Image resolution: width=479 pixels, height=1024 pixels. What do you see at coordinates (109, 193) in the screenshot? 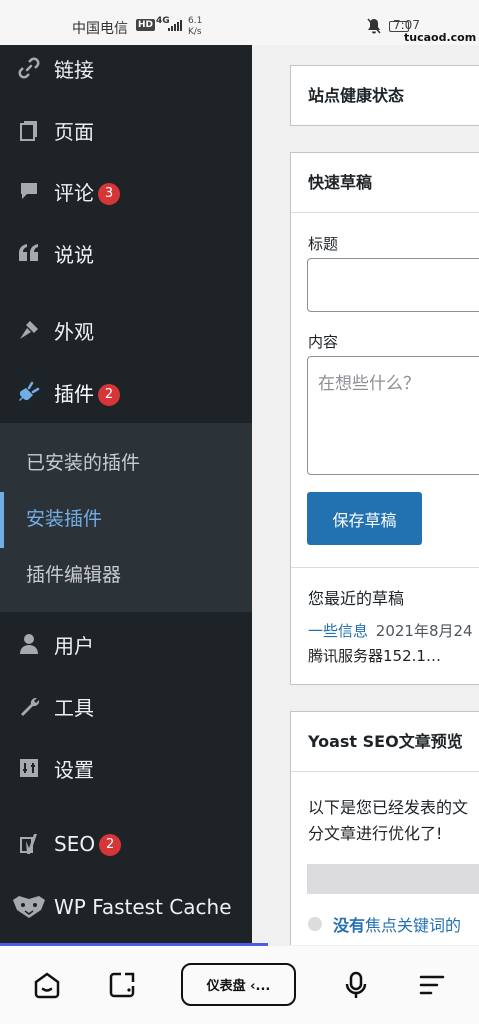
I see `comment-count-badge: 3` at bounding box center [109, 193].